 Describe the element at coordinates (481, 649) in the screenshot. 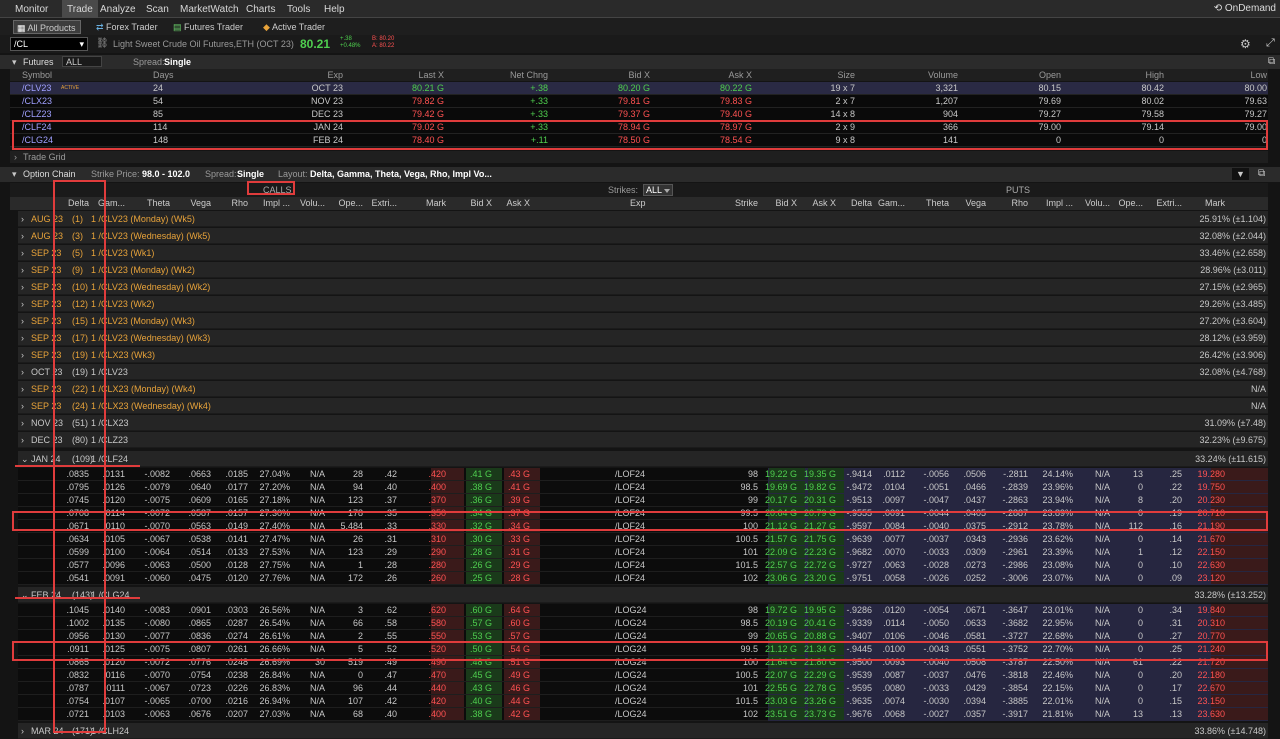

I see `call-cell: .50 G` at that location.